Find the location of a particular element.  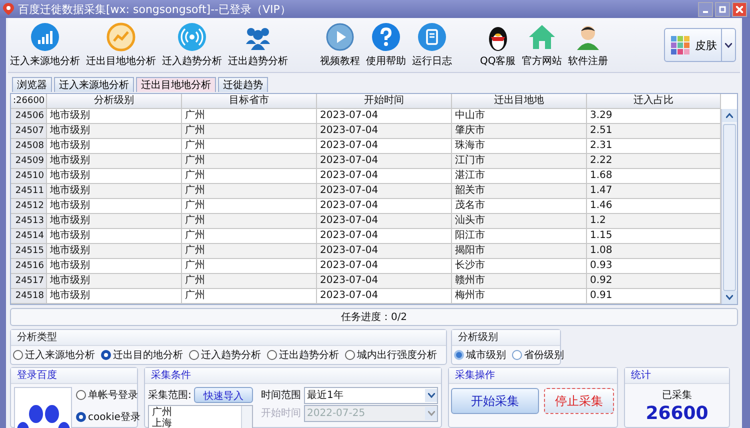

field-label: 采集范围: is located at coordinates (170, 395).